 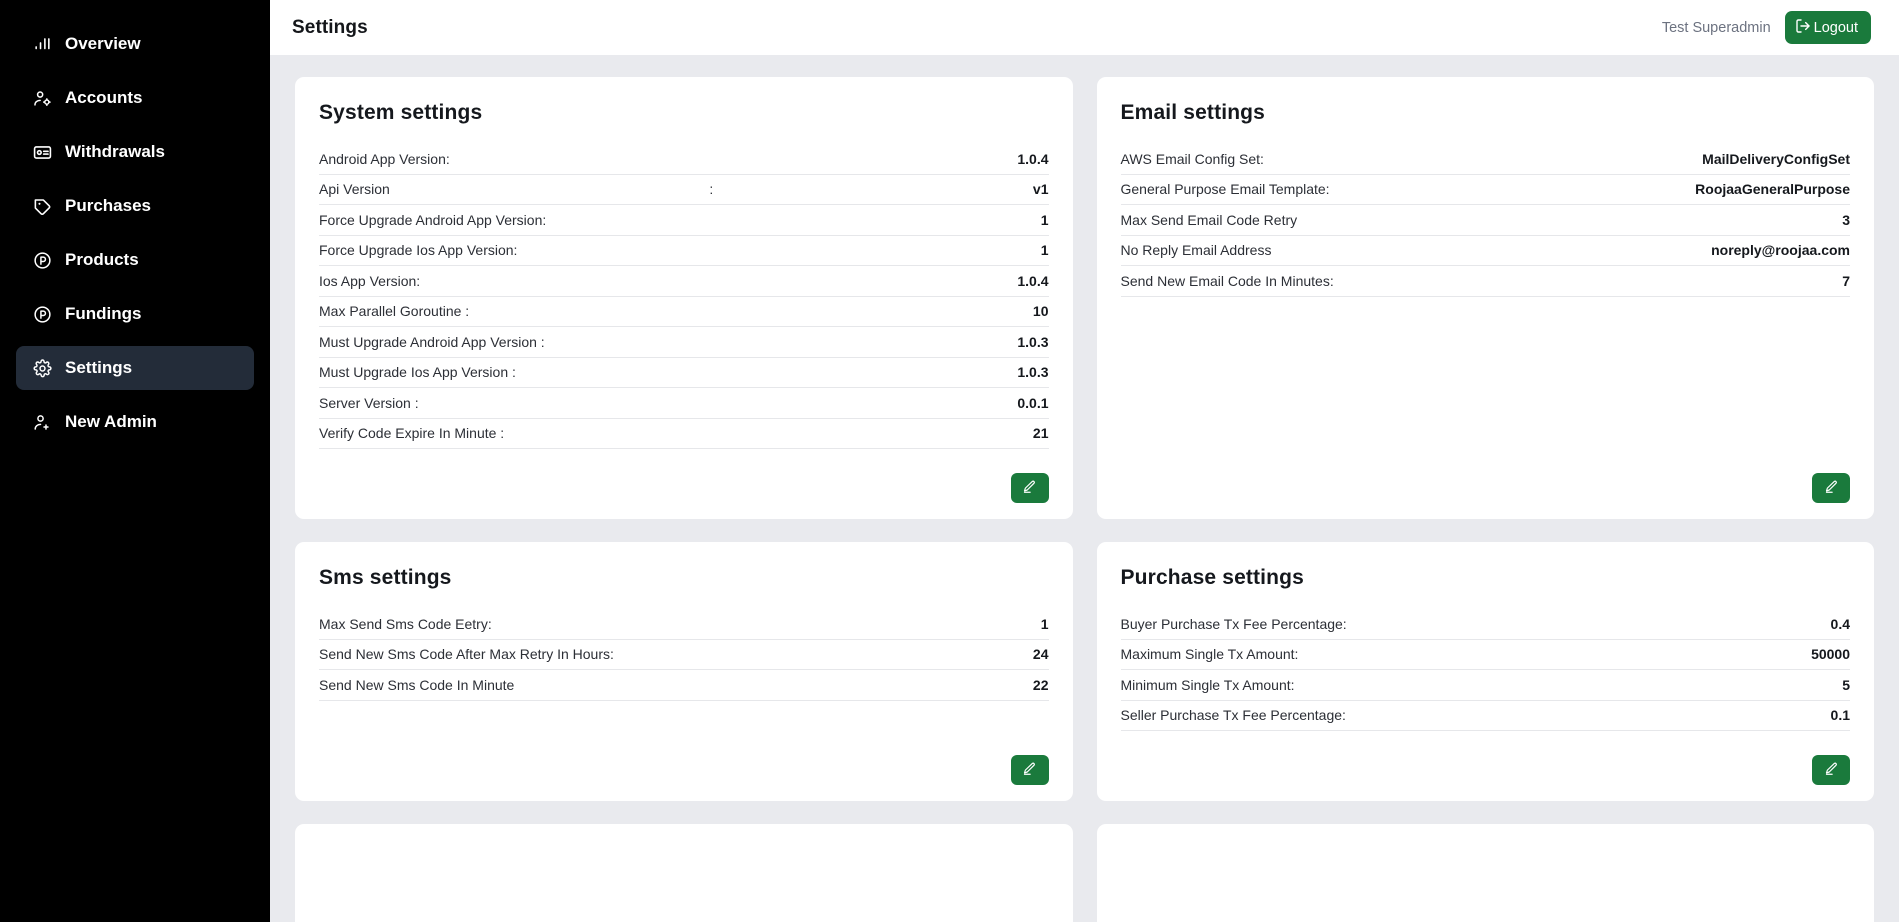 What do you see at coordinates (1485, 685) in the screenshot?
I see `settings-row: Minimum Single Tx Amount: 5` at bounding box center [1485, 685].